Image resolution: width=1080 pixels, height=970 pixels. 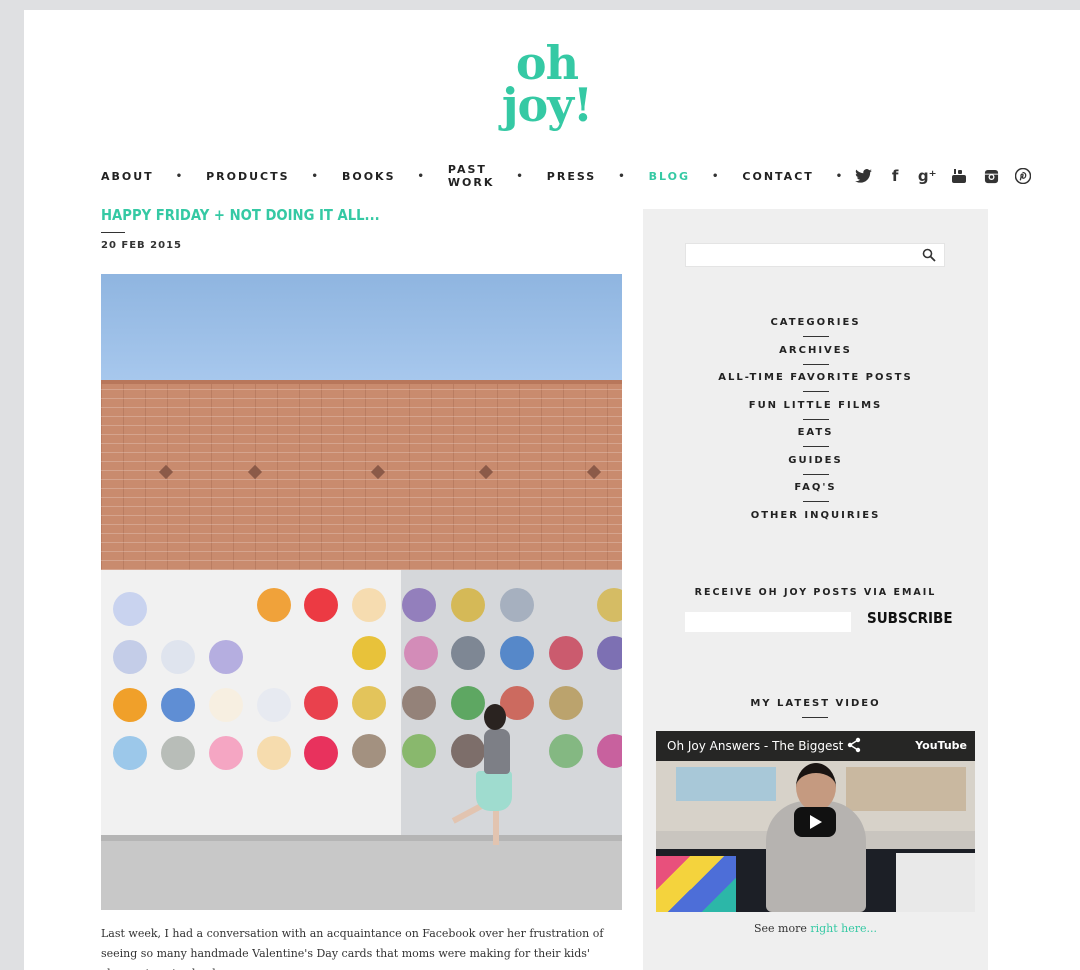 I want to click on title-divider, so click(x=113, y=232).